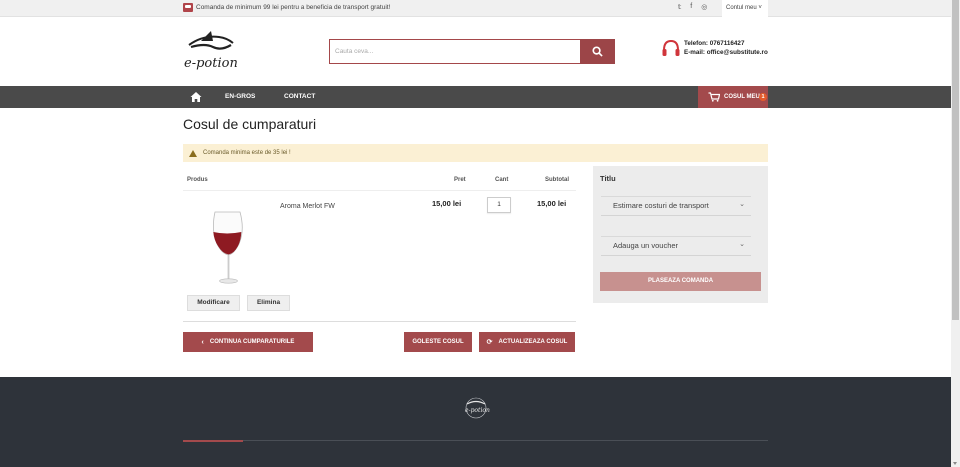 Image resolution: width=960 pixels, height=467 pixels. I want to click on footer-divider-accent, so click(213, 441).